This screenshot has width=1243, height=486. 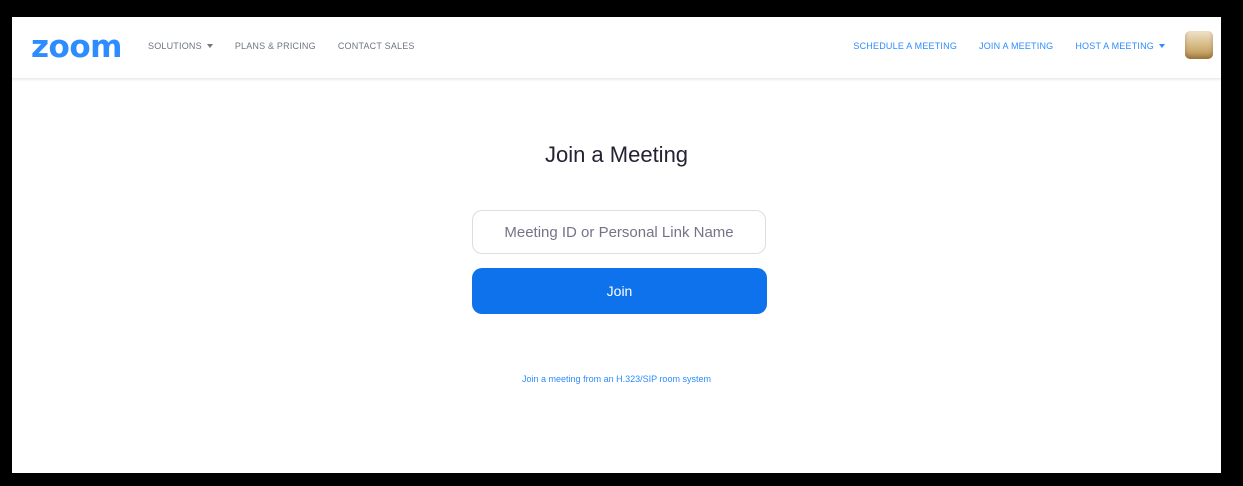 I want to click on meeting-id-input, so click(x=619, y=232).